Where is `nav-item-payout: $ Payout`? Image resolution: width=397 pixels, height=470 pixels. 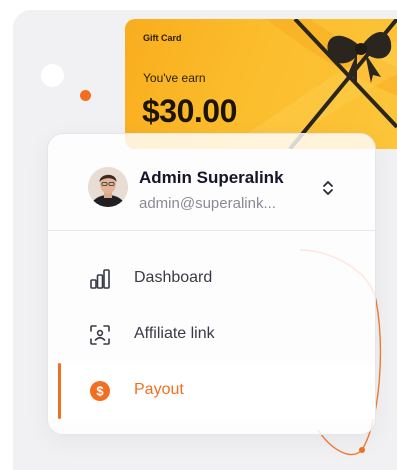
nav-item-payout: $ Payout is located at coordinates (211, 391).